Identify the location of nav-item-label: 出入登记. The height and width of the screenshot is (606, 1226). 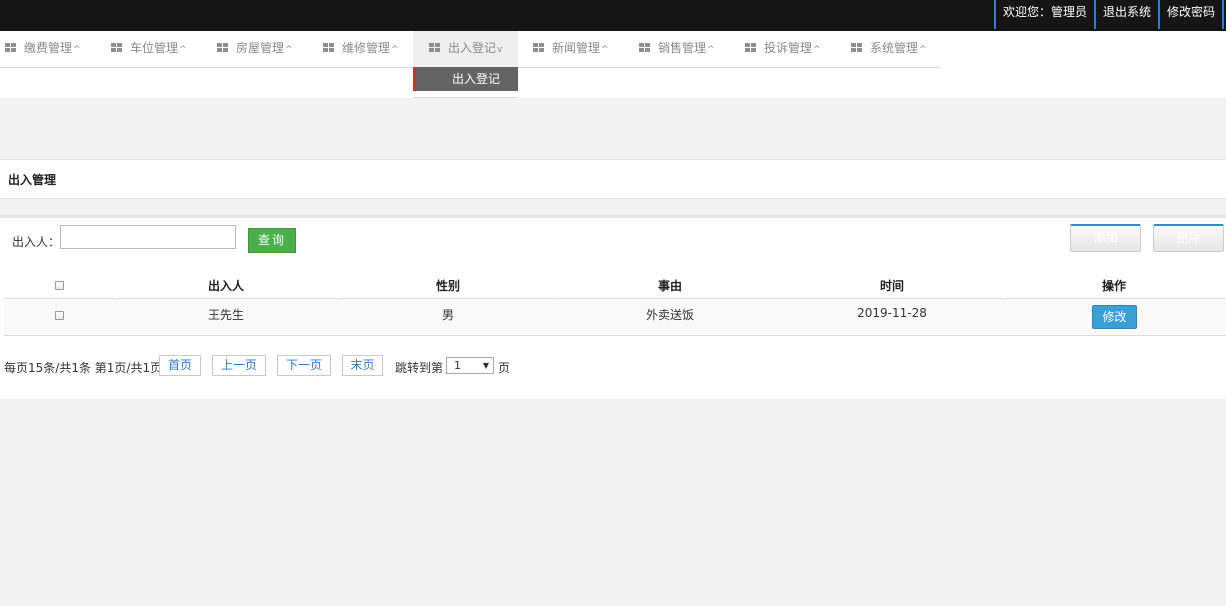
(472, 48).